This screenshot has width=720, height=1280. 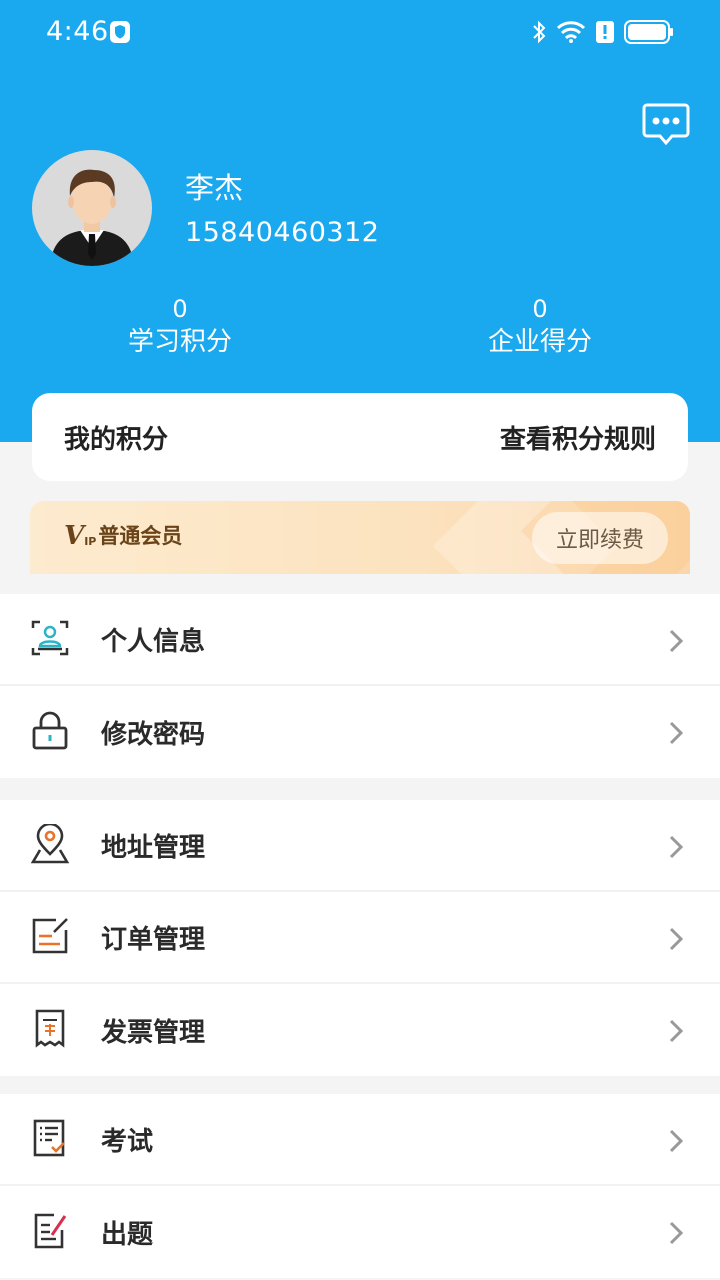 What do you see at coordinates (153, 641) in the screenshot?
I see `menu-label: 个人信息` at bounding box center [153, 641].